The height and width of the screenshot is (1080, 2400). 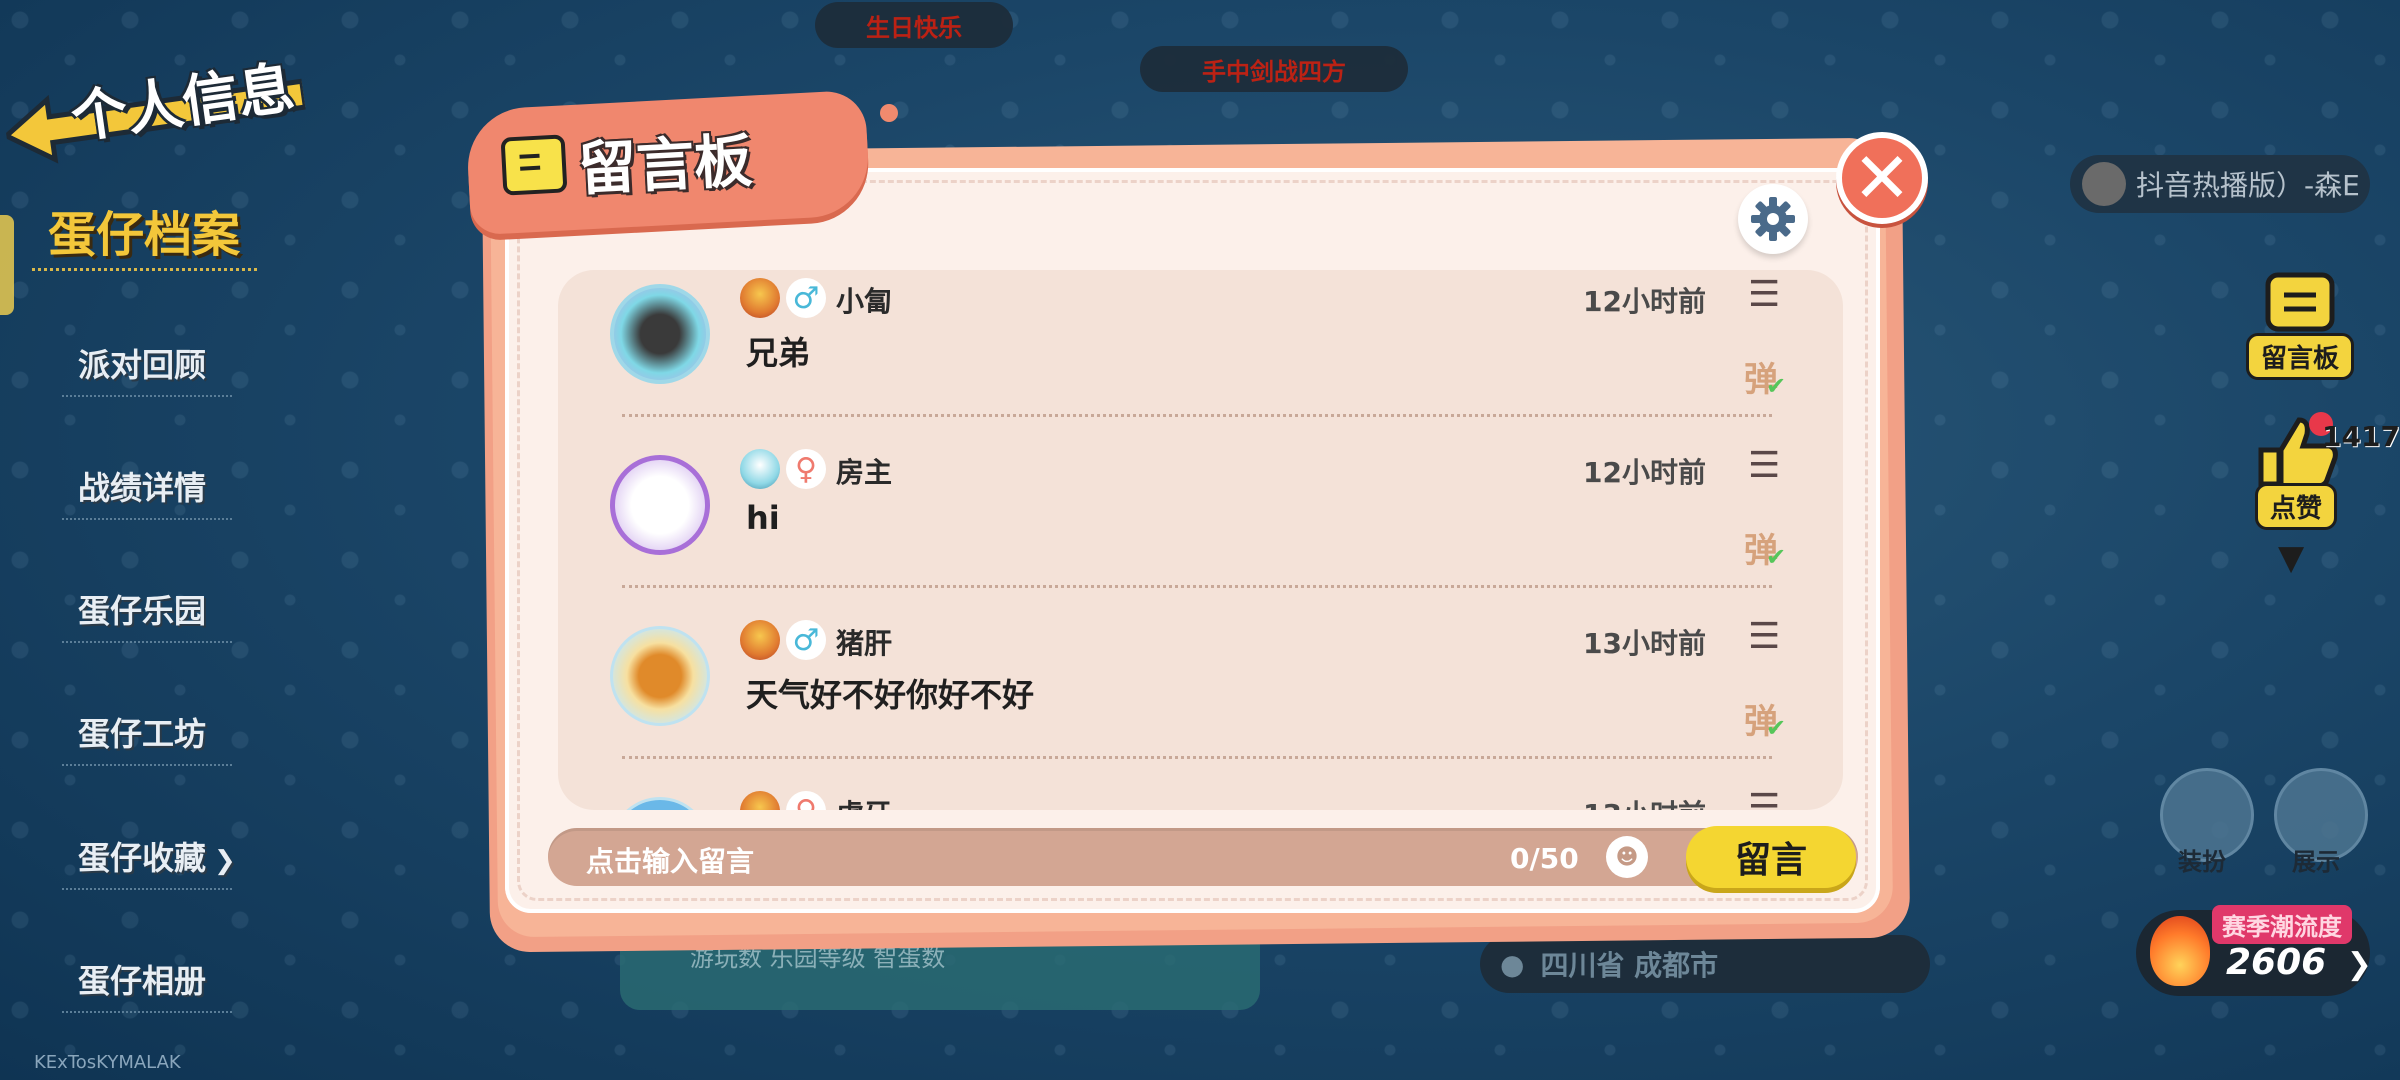 What do you see at coordinates (142, 609) in the screenshot?
I see `menu-item-paradise: 蛋仔乐园` at bounding box center [142, 609].